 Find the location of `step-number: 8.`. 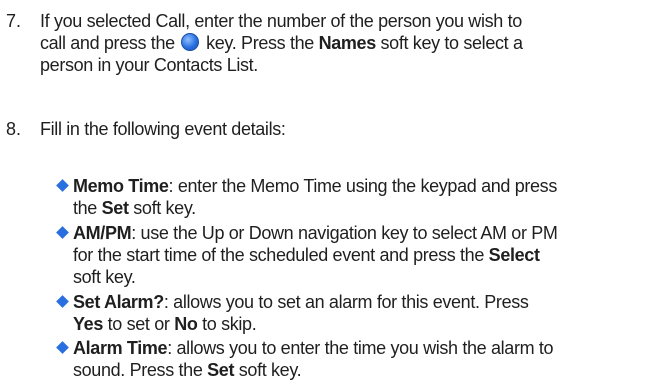

step-number: 8. is located at coordinates (14, 129).